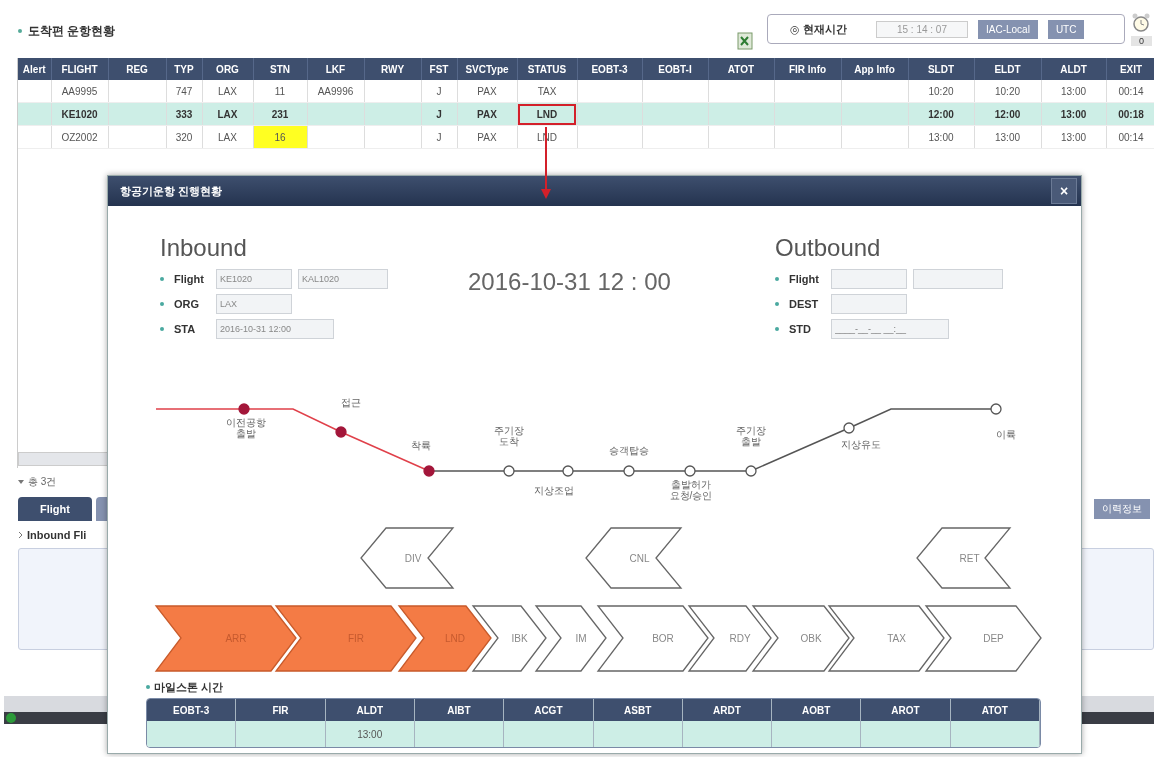 The height and width of the screenshot is (757, 1154). What do you see at coordinates (1064, 191) in the screenshot?
I see `close-button: ×` at bounding box center [1064, 191].